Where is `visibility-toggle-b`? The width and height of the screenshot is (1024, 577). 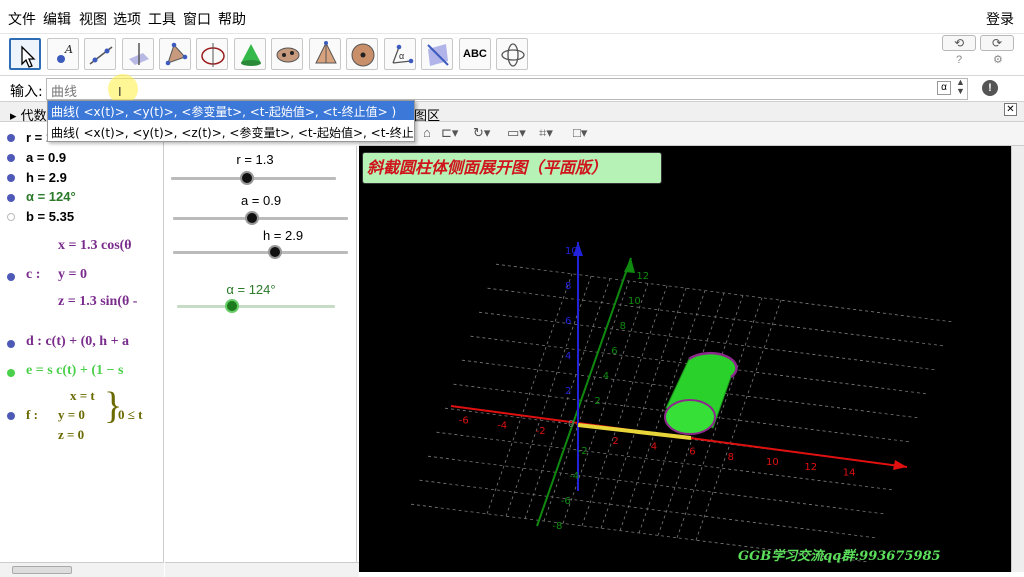
visibility-toggle-b is located at coordinates (11, 217).